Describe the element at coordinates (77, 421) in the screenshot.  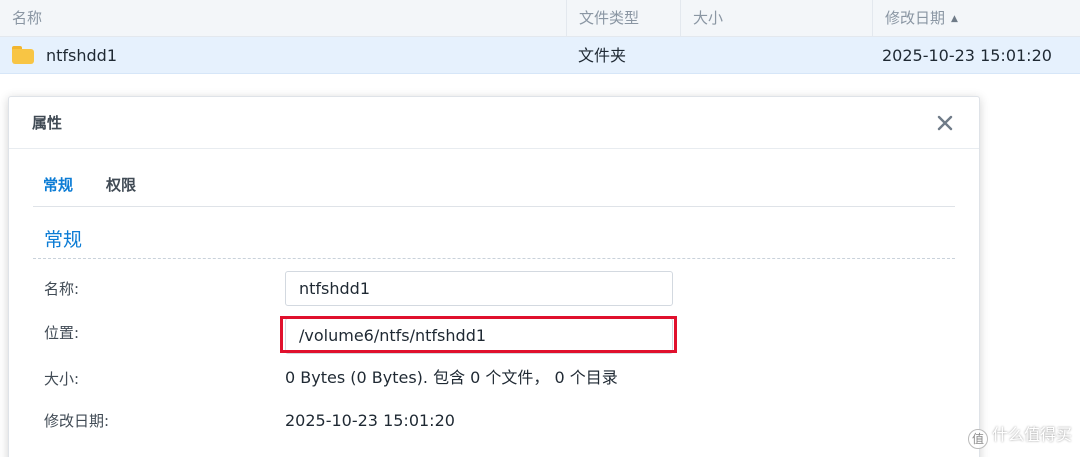
I see `modified-label: 修改日期:` at that location.